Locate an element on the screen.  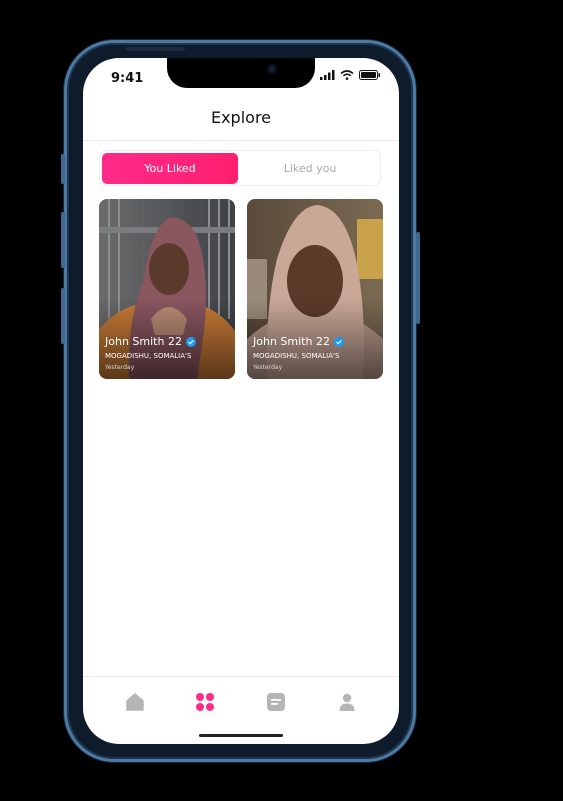
battery-icon is located at coordinates (370, 75).